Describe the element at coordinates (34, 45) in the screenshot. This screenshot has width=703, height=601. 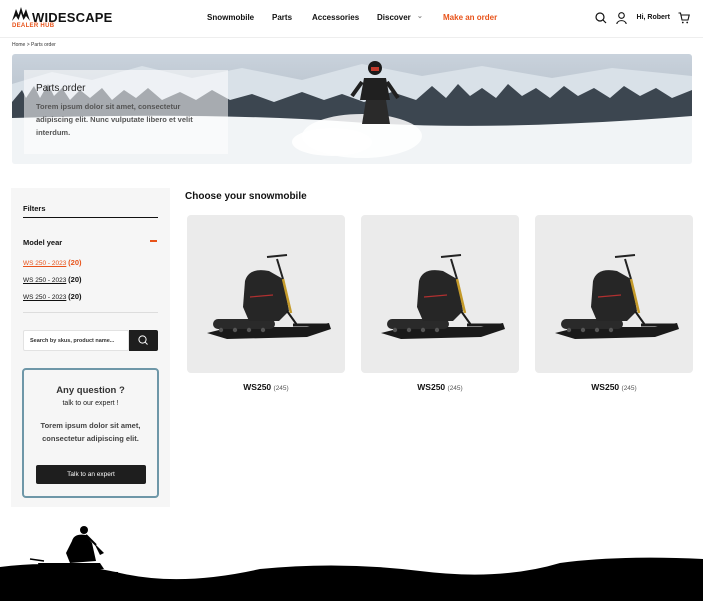
I see `breadcrumb: Home > Parts order` at that location.